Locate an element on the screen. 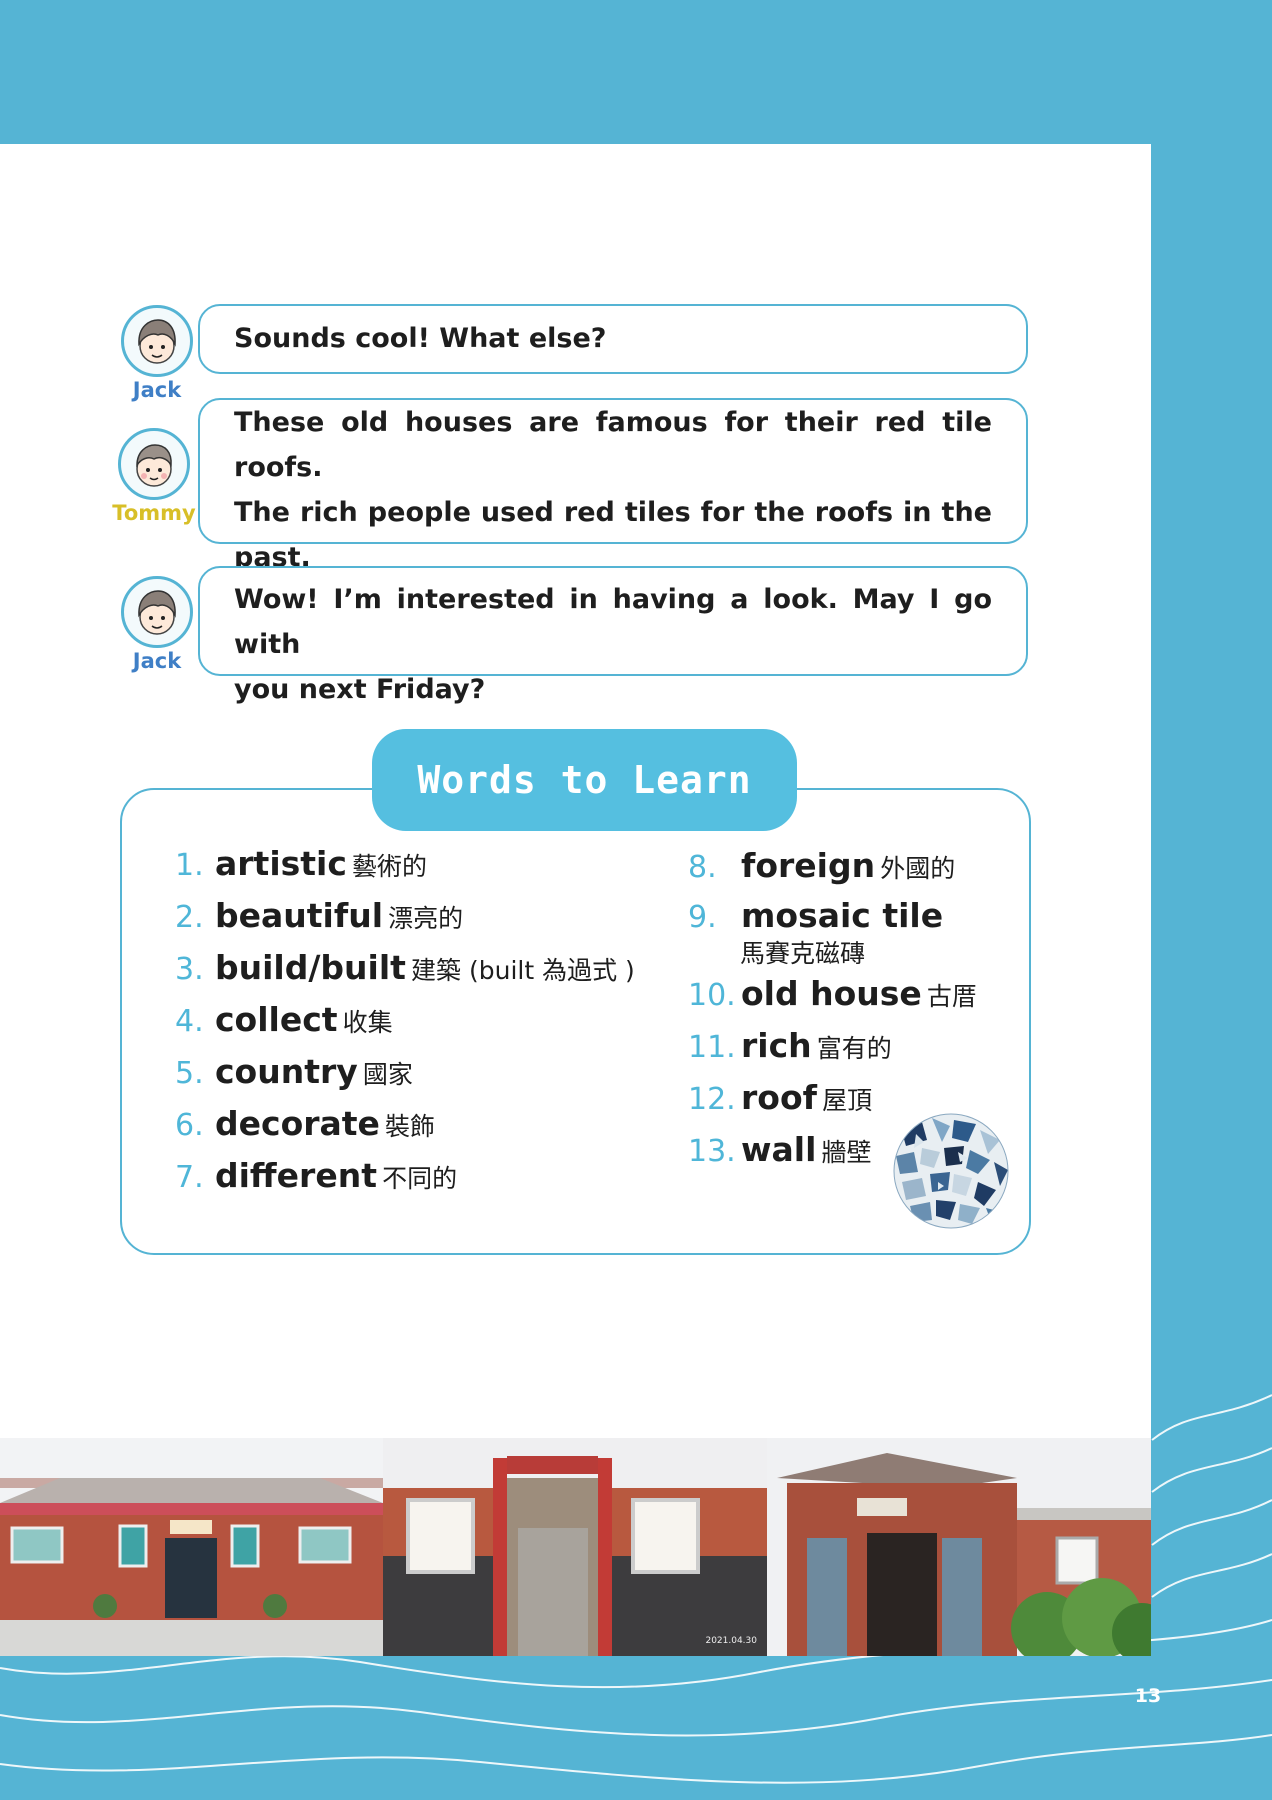  vocab-word: decorate is located at coordinates (297, 1123).